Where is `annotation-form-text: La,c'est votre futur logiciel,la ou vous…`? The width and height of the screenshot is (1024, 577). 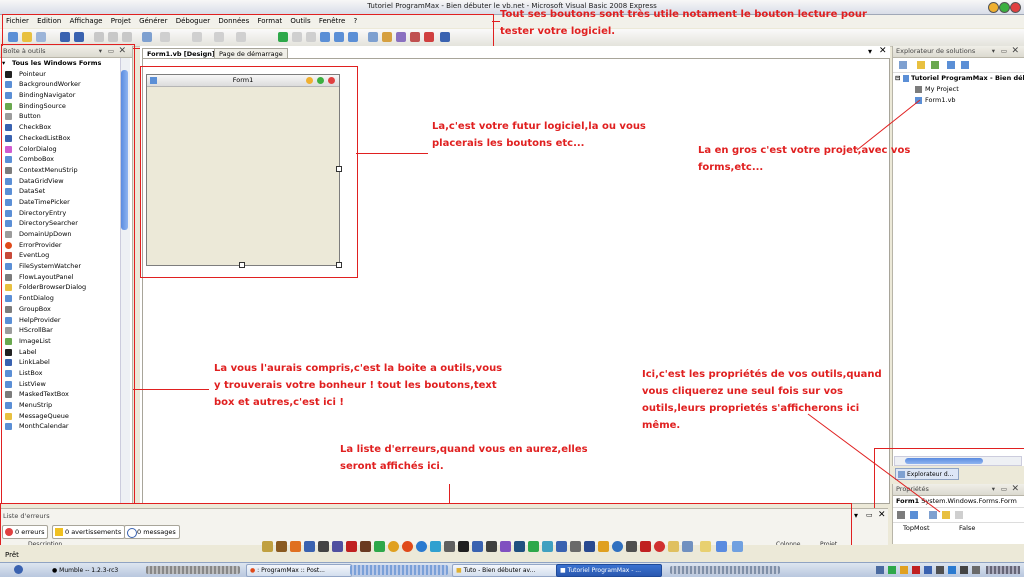 annotation-form-text: La,c'est votre futur logiciel,la ou vous… is located at coordinates (539, 135).